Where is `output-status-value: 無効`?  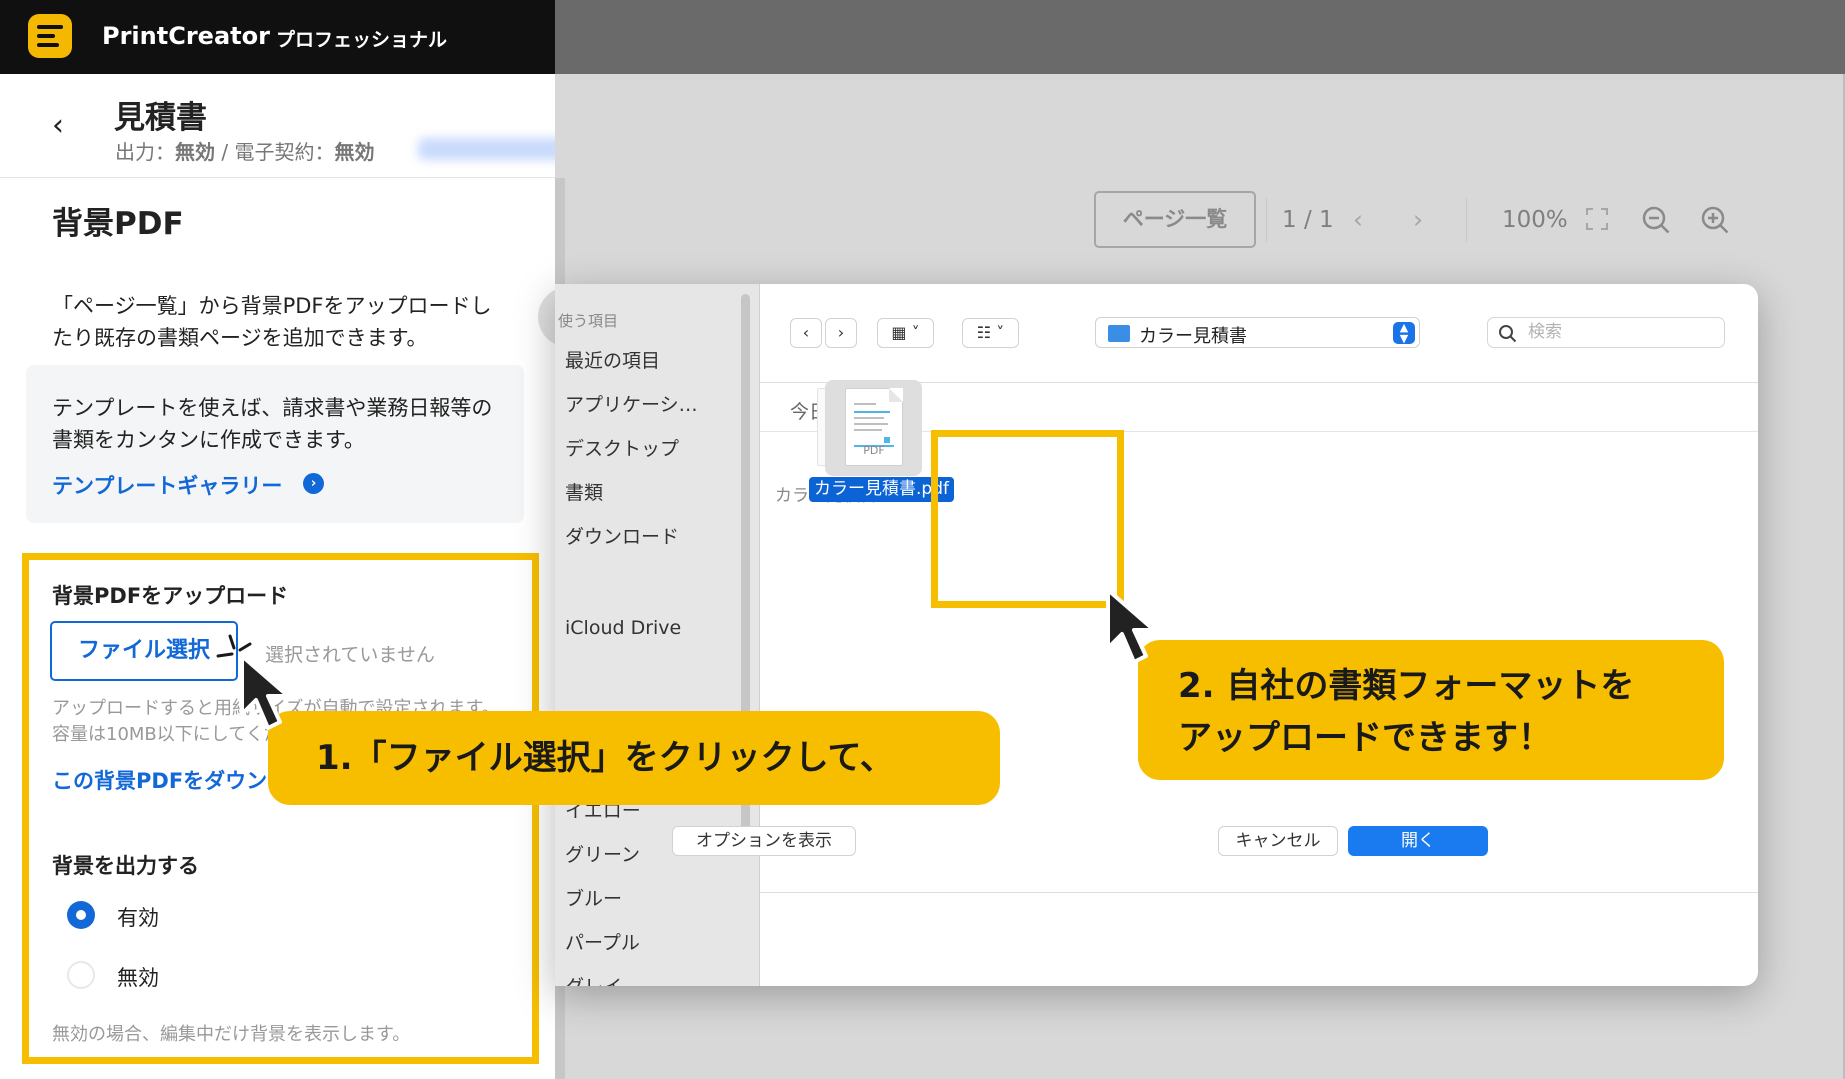 output-status-value: 無効 is located at coordinates (195, 152).